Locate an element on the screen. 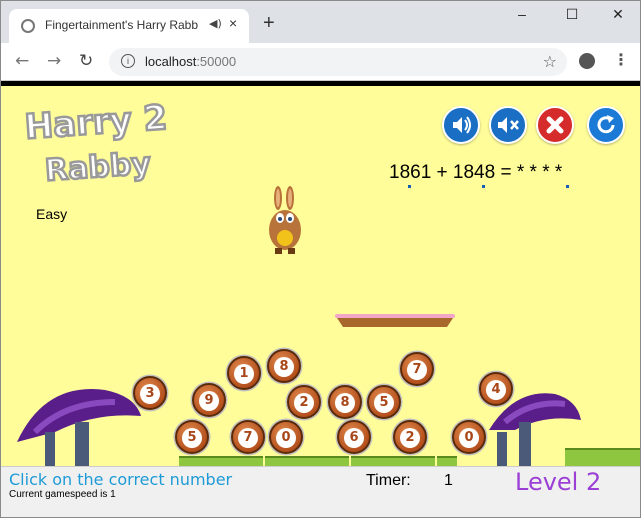  url-port: :50000 is located at coordinates (216, 61).